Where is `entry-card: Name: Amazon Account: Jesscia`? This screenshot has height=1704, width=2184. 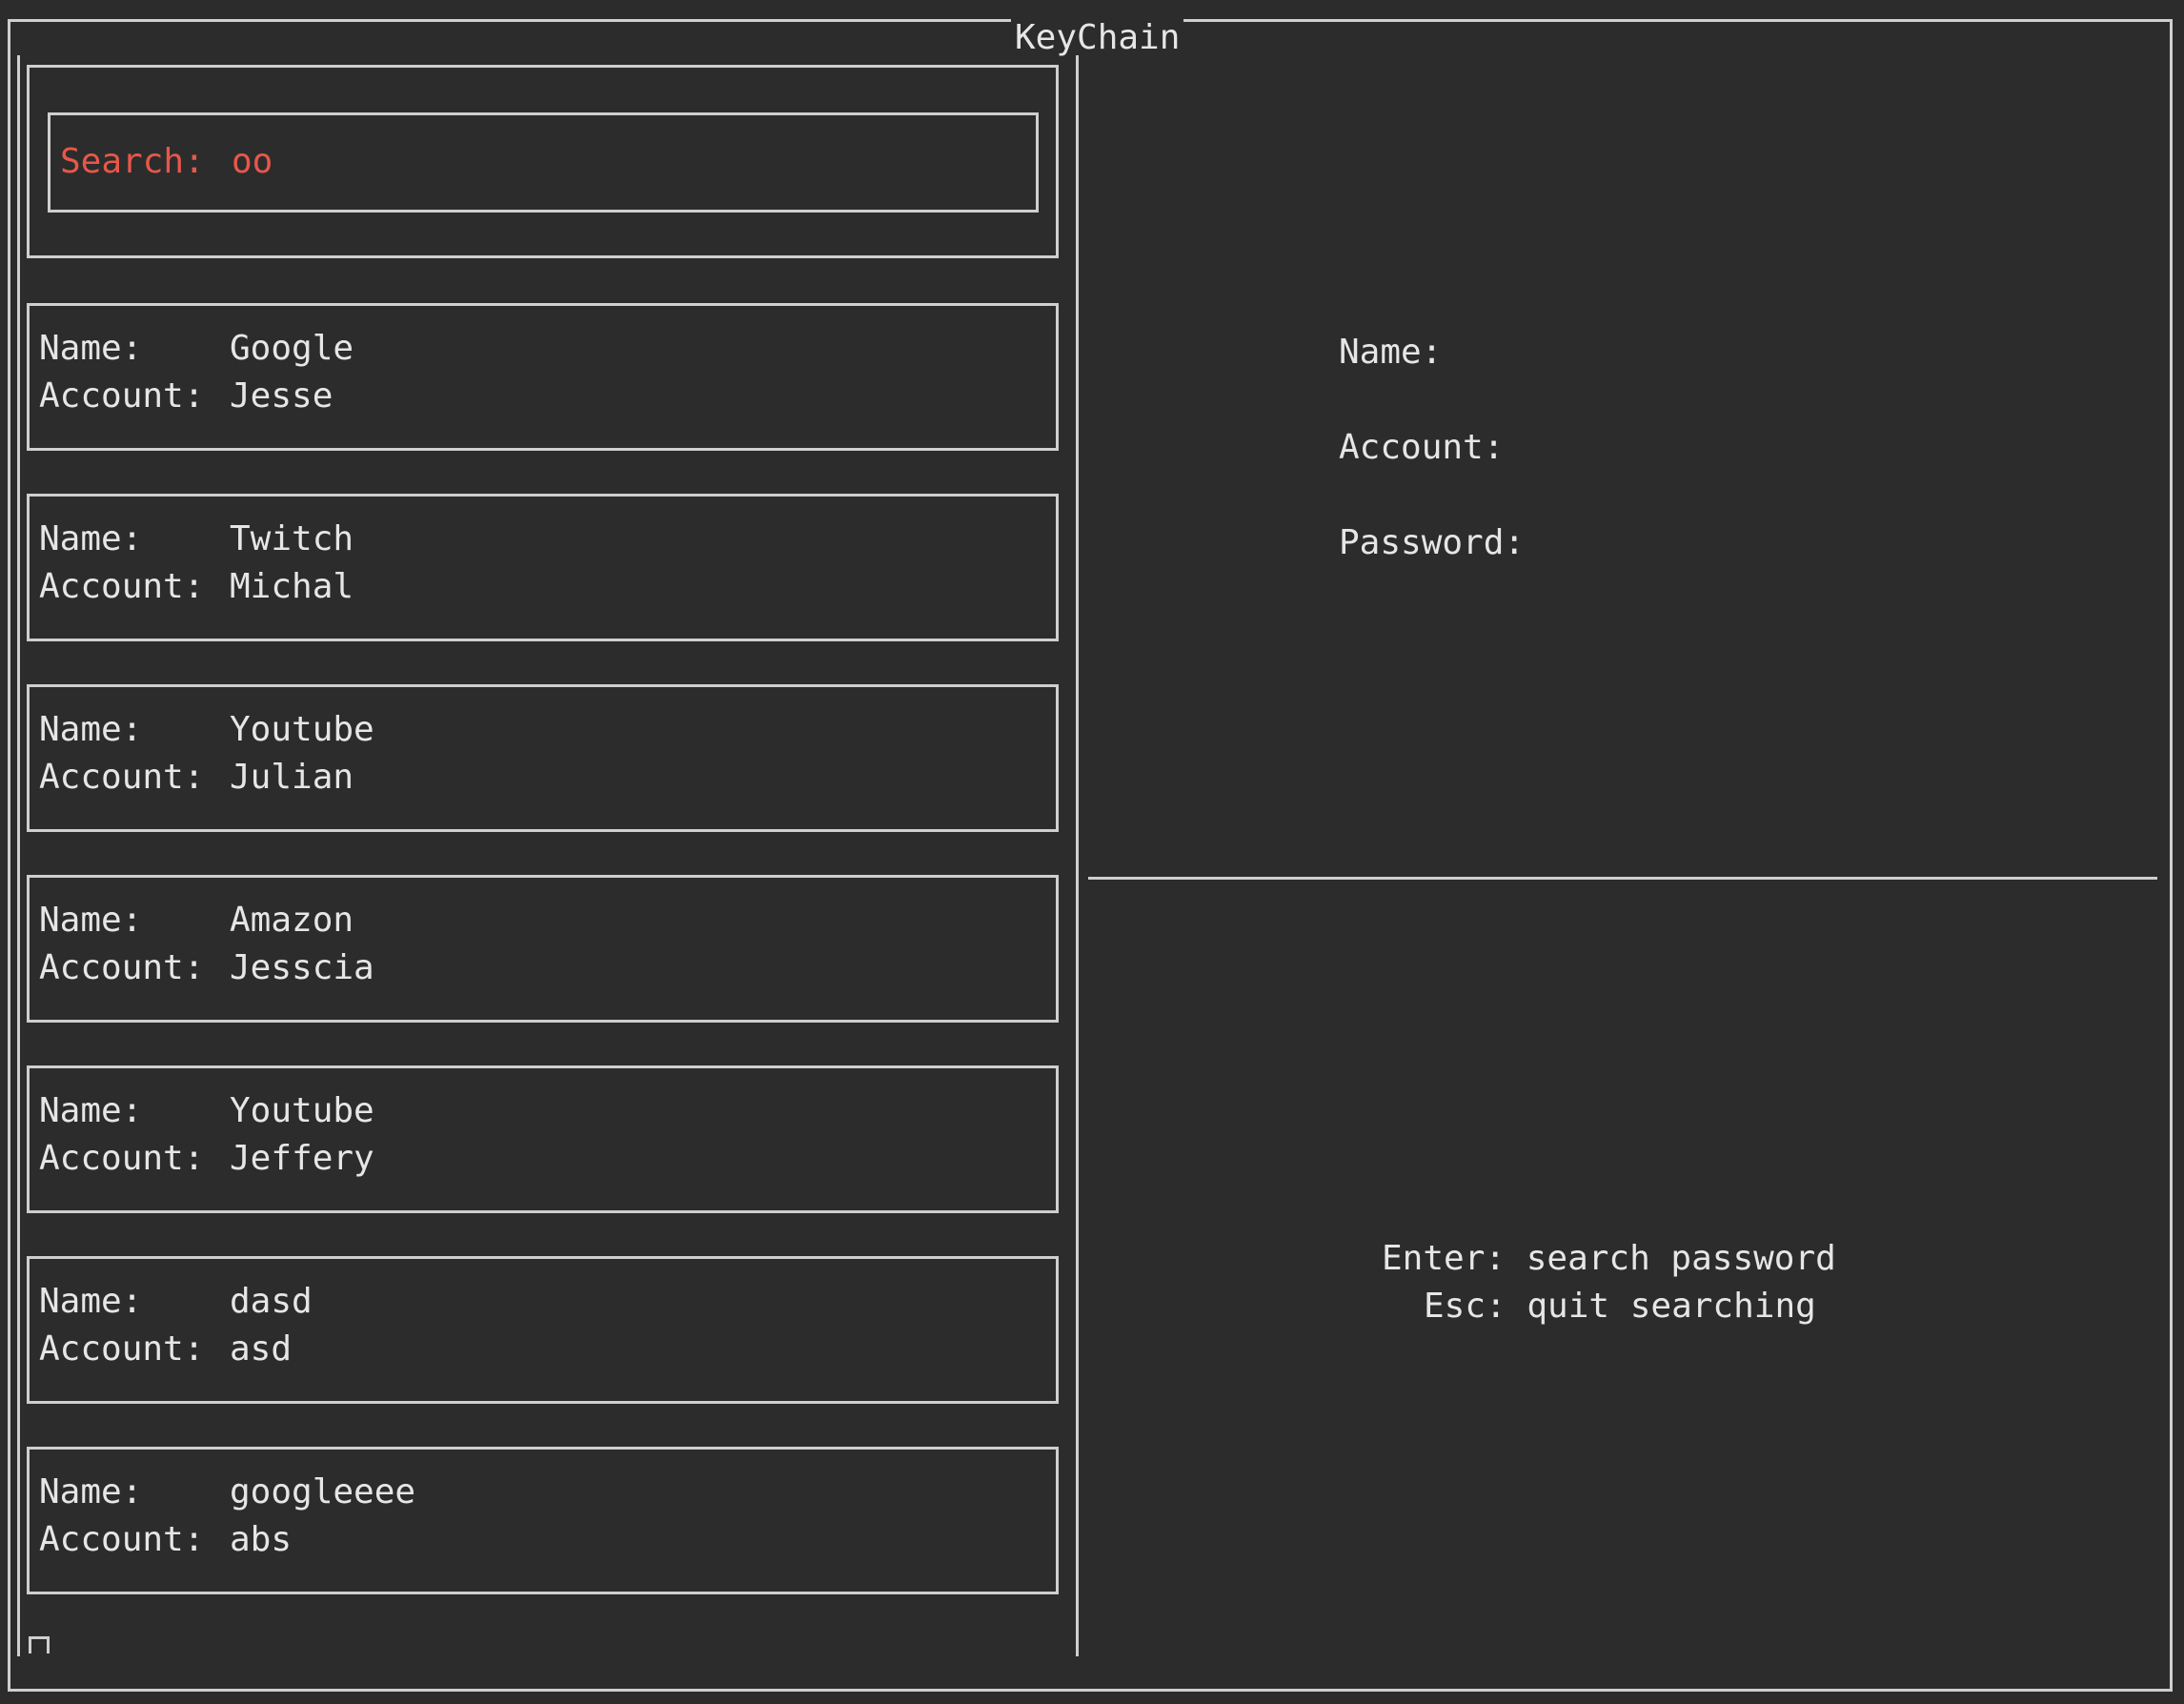 entry-card: Name: Amazon Account: Jesscia is located at coordinates (543, 949).